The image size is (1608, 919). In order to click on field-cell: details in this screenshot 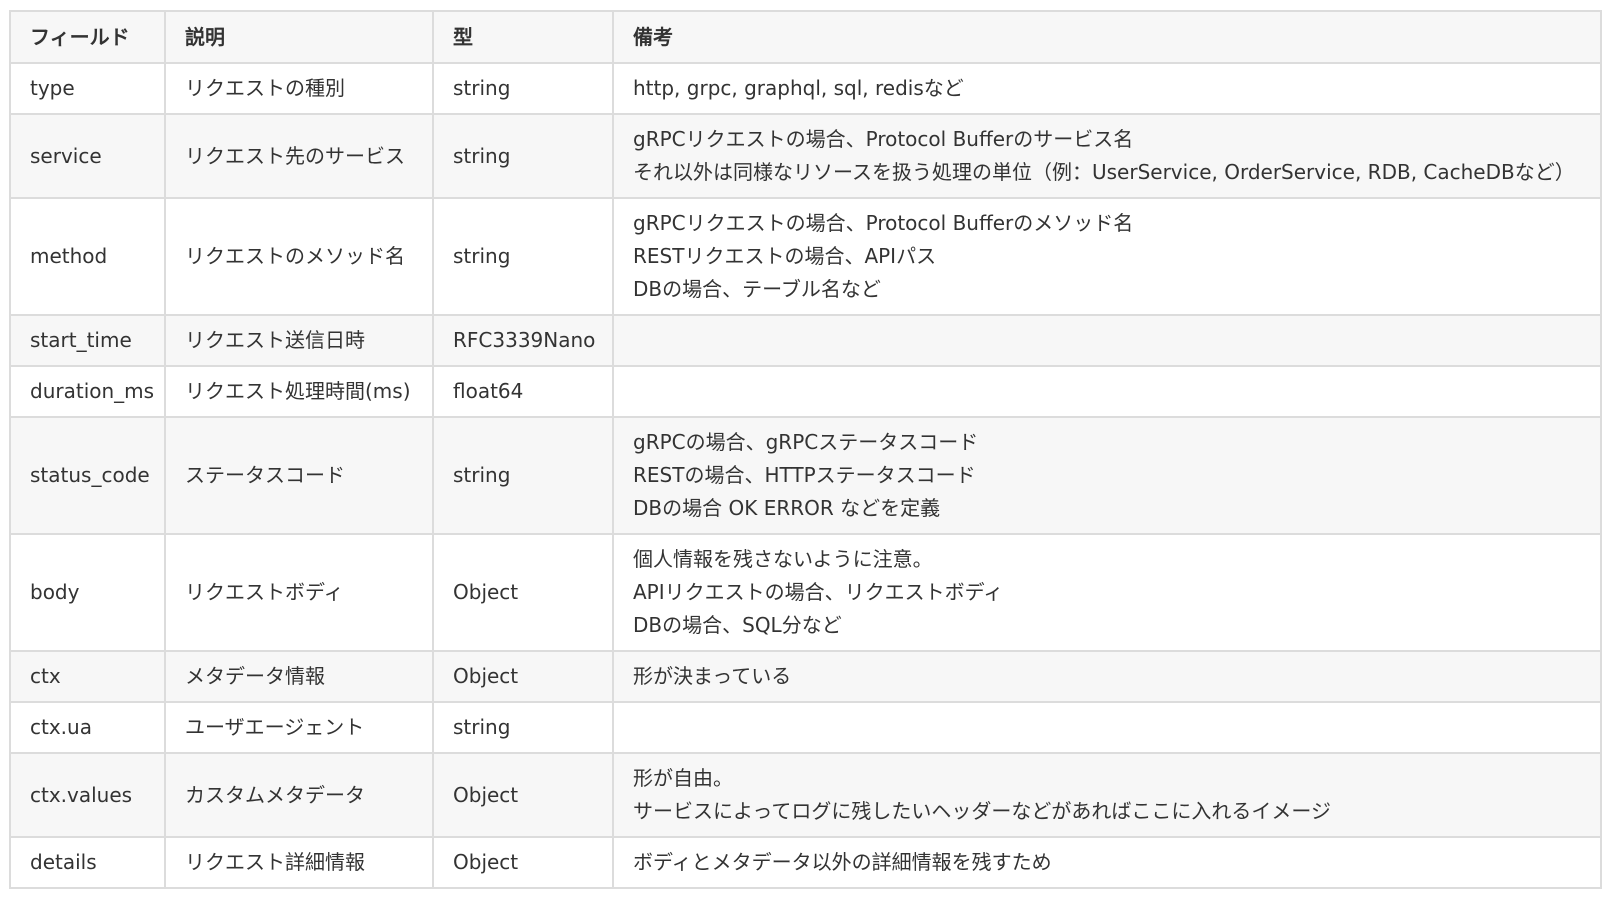, I will do `click(87, 862)`.